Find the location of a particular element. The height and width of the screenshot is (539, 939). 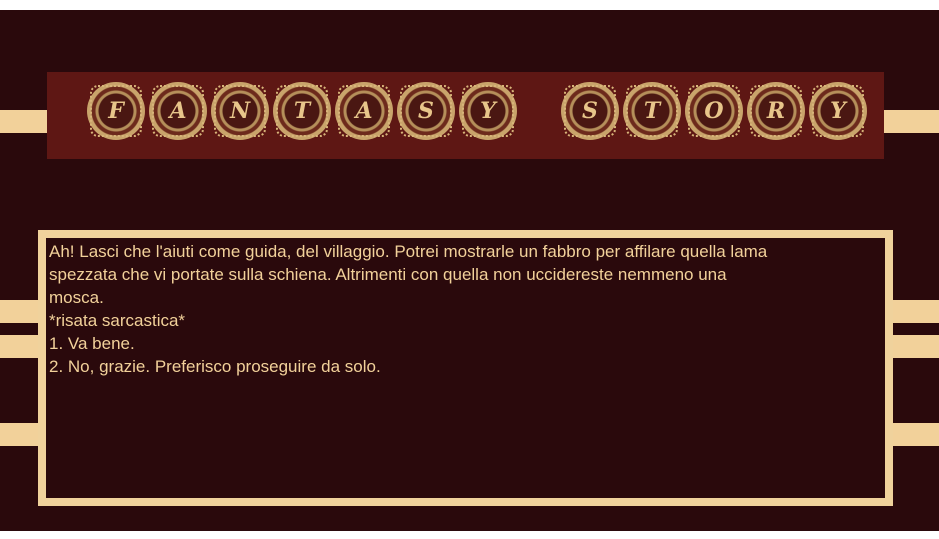

title-letter: O is located at coordinates (714, 111).